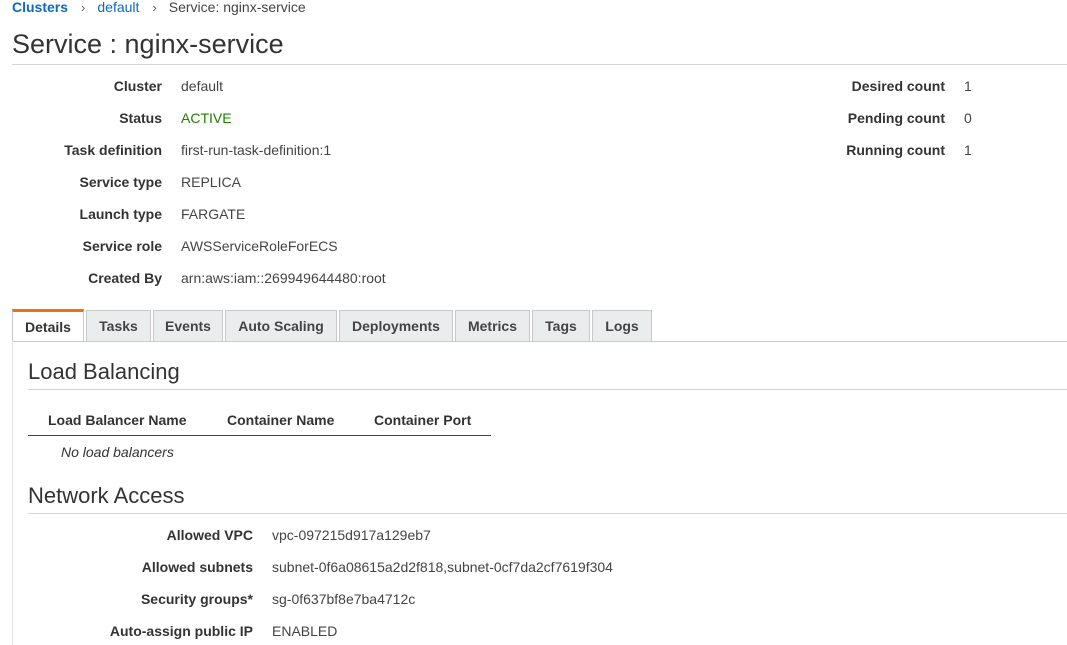 This screenshot has width=1067, height=645. What do you see at coordinates (492, 325) in the screenshot?
I see `tab-metrics: Metrics` at bounding box center [492, 325].